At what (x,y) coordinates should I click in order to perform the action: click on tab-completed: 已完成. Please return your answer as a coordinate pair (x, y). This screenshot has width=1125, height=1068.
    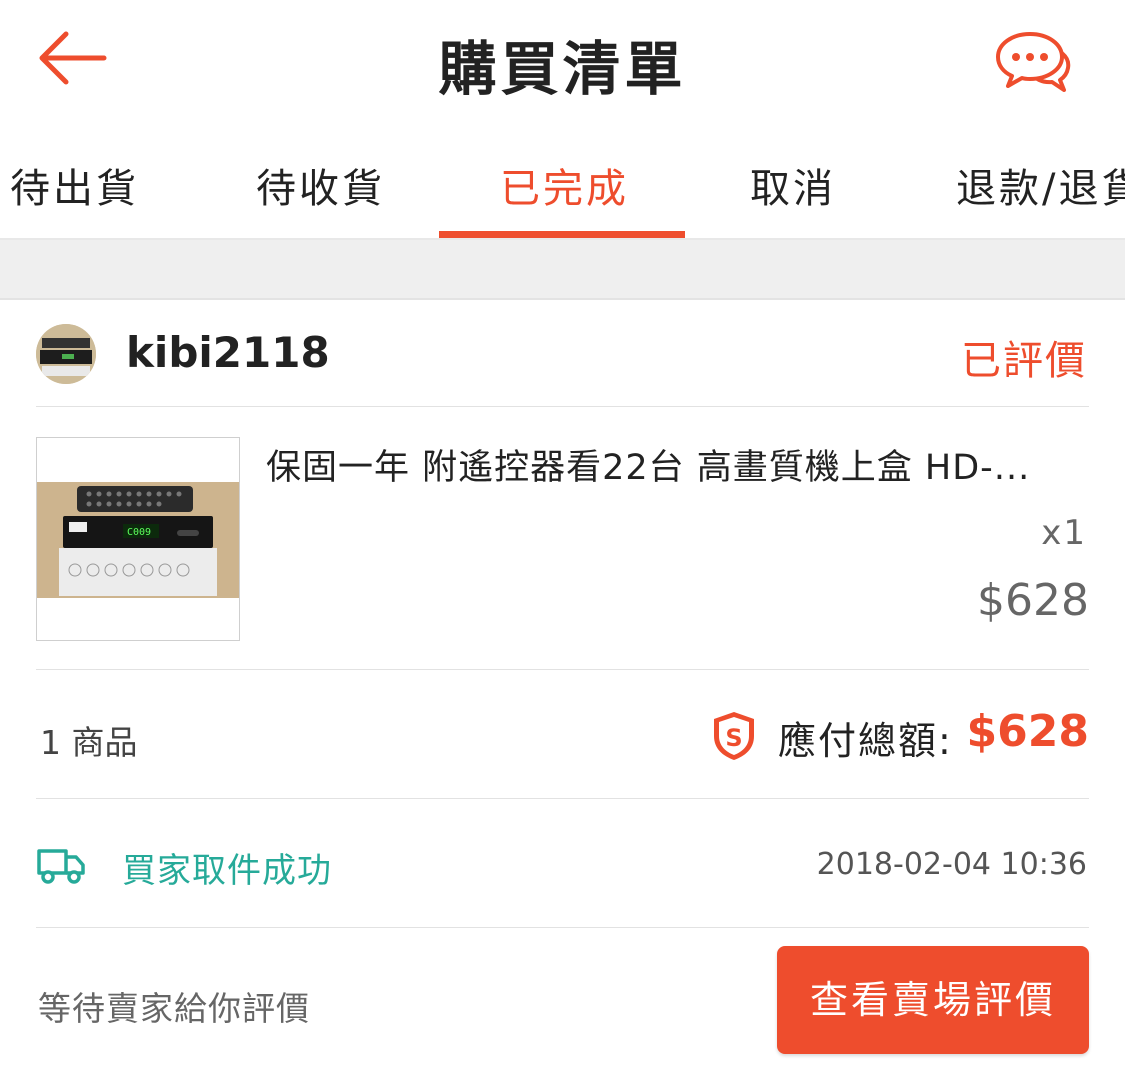
    Looking at the image, I should click on (564, 185).